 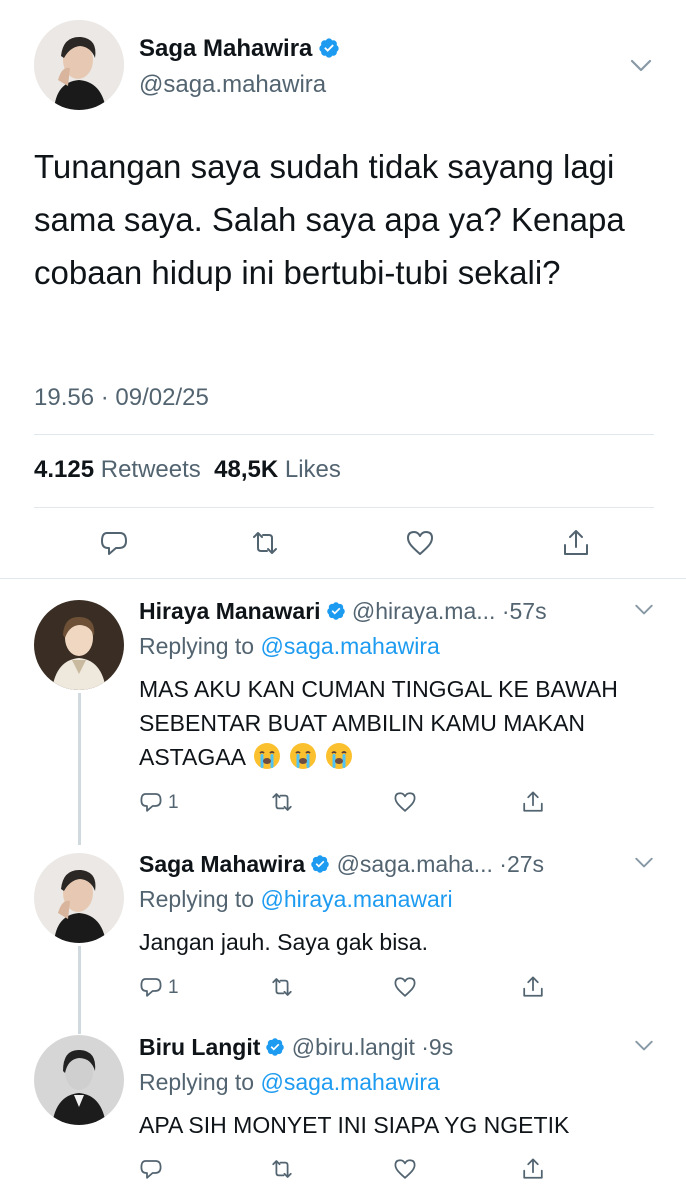 I want to click on reply-text: APA SIH MONYET INI SIAPA YG NGETIK, so click(x=354, y=1125).